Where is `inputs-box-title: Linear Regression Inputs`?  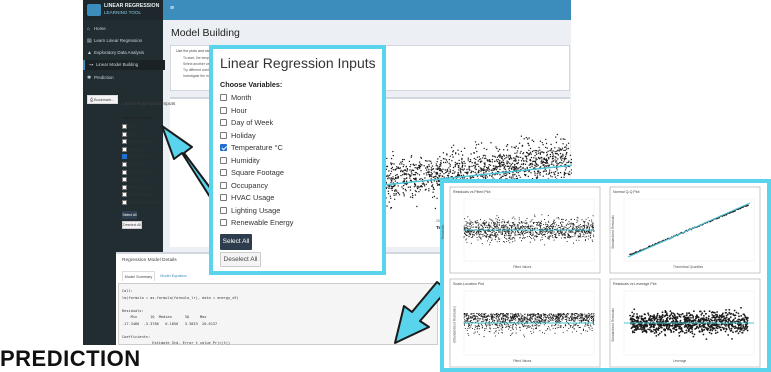 inputs-box-title: Linear Regression Inputs is located at coordinates (149, 104).